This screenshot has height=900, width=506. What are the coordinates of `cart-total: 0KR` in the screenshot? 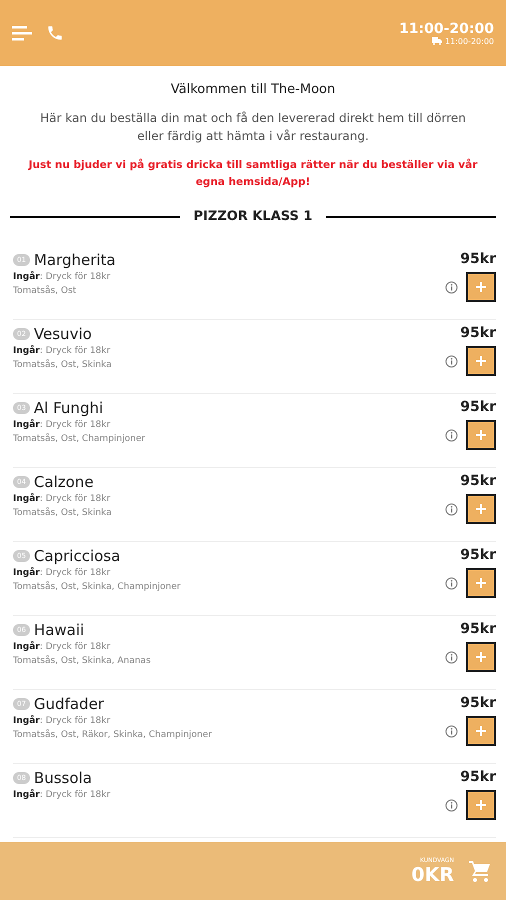 It's located at (432, 875).